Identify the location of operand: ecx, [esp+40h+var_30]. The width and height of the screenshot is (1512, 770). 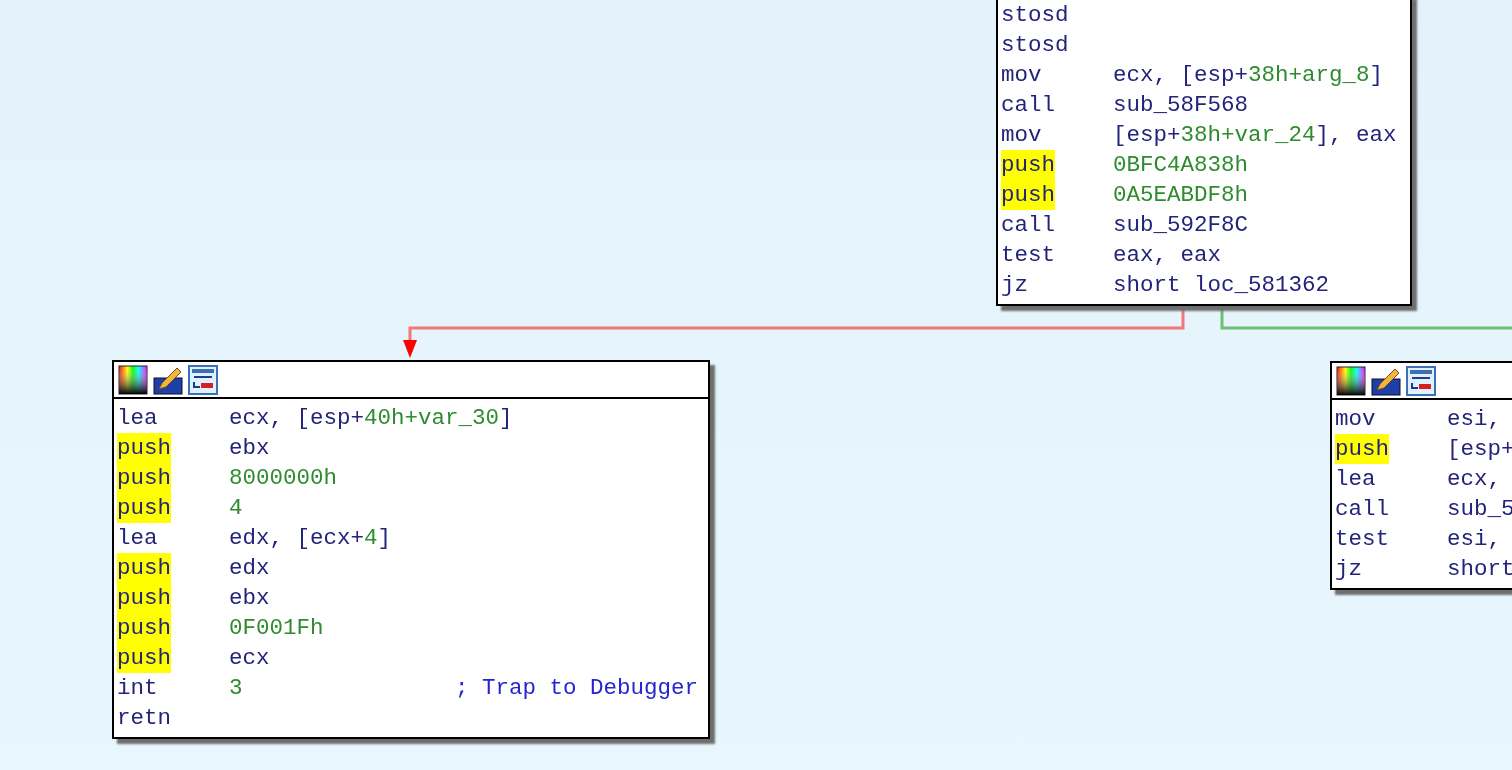
(371, 418).